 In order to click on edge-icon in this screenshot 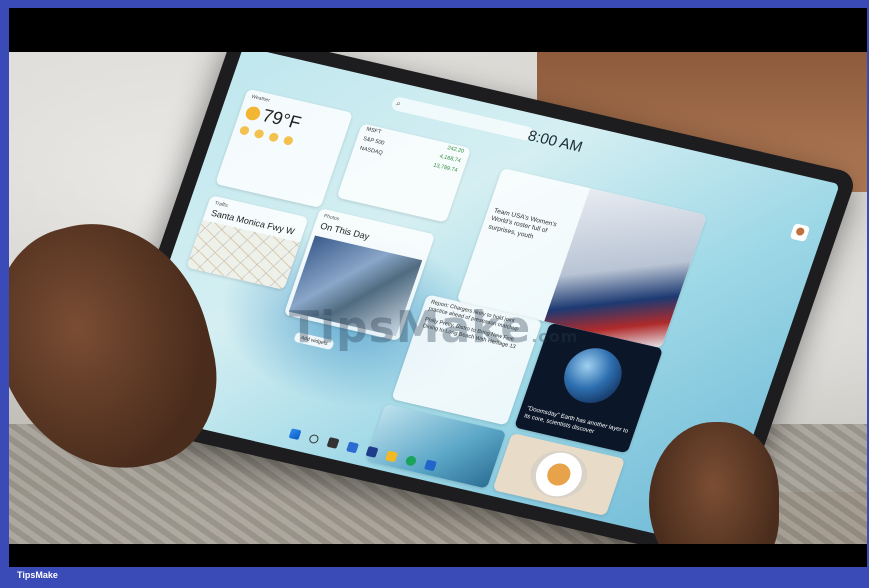, I will do `click(410, 460)`.